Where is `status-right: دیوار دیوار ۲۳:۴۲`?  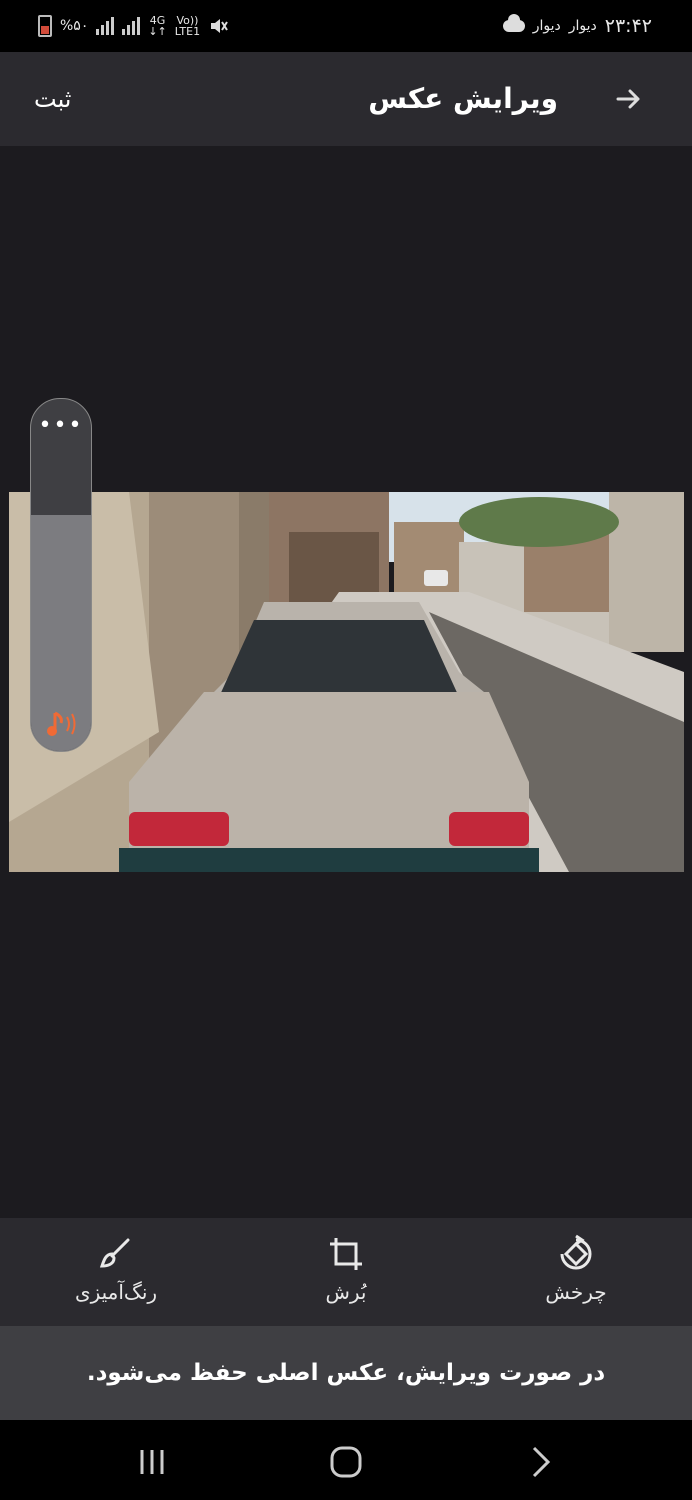
status-right: دیوار دیوار ۲۳:۴۲ is located at coordinates (577, 26).